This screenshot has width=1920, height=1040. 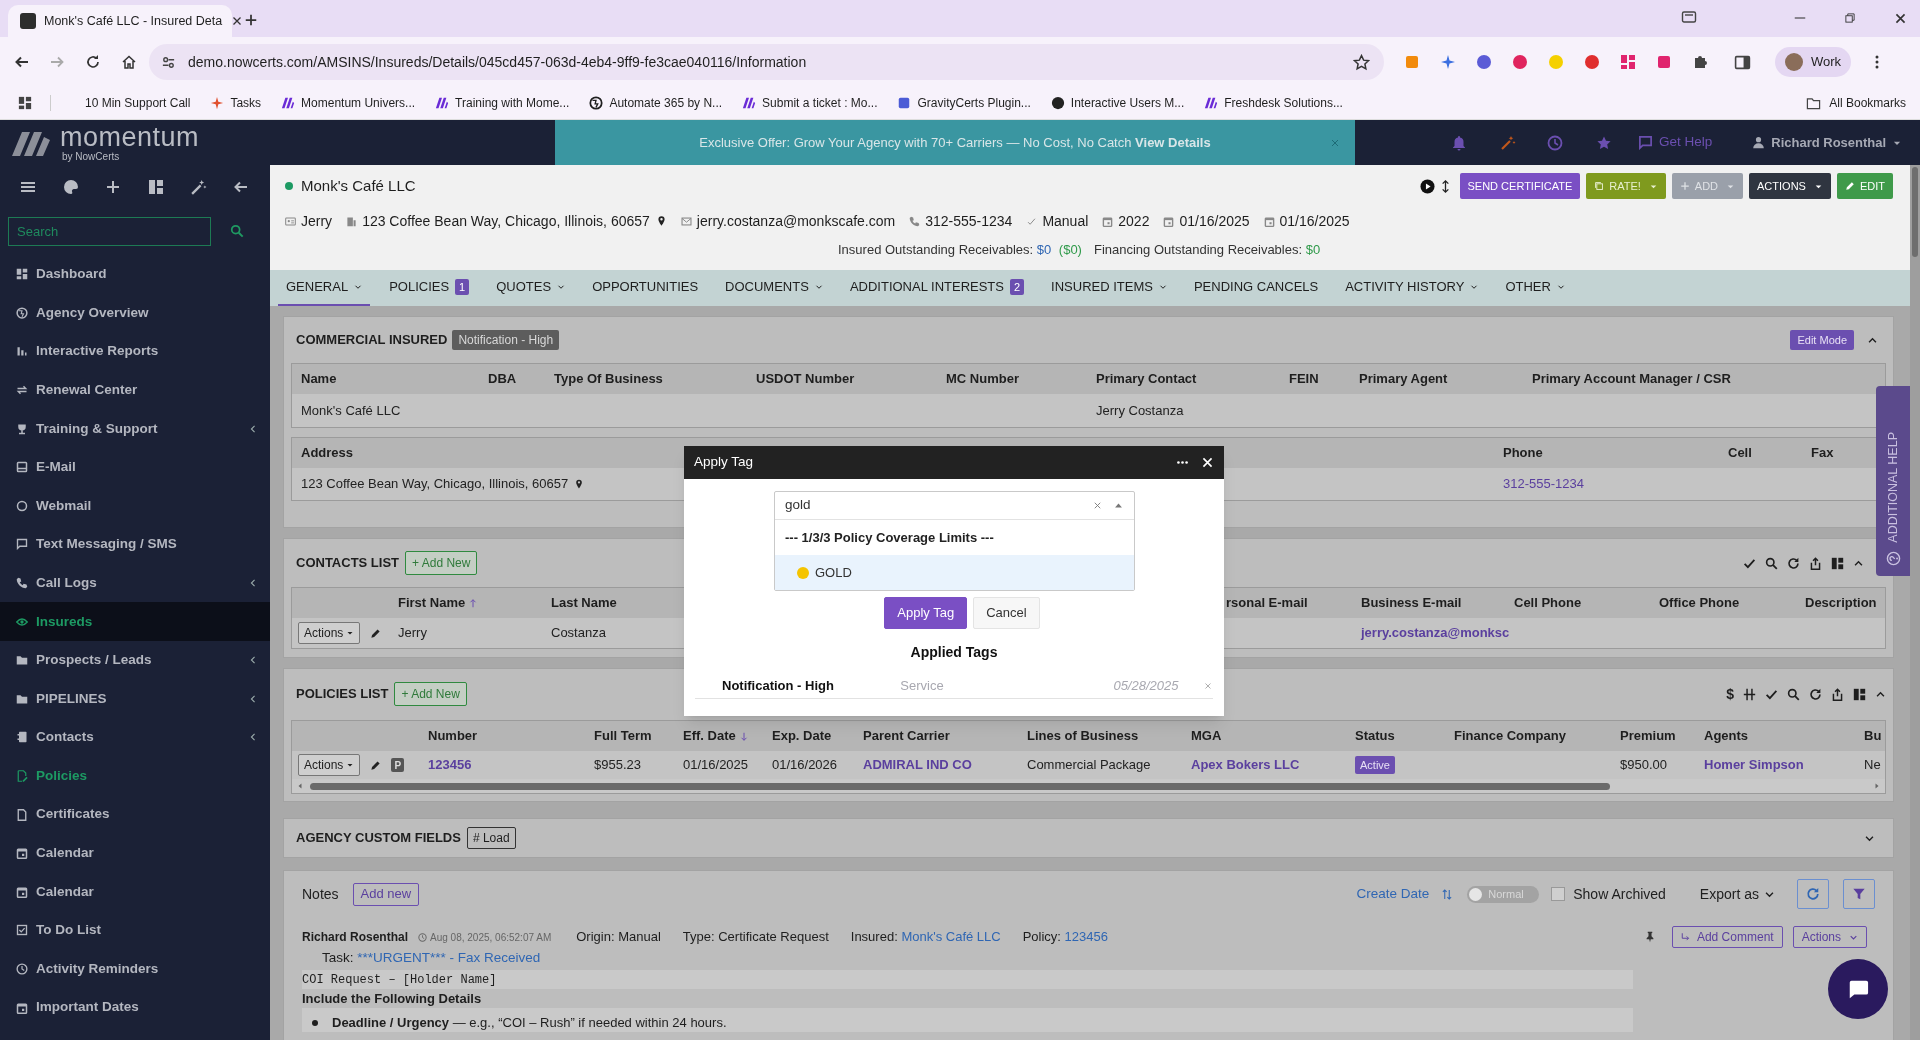 What do you see at coordinates (954, 572) in the screenshot?
I see `dropdown-option: GOLD` at bounding box center [954, 572].